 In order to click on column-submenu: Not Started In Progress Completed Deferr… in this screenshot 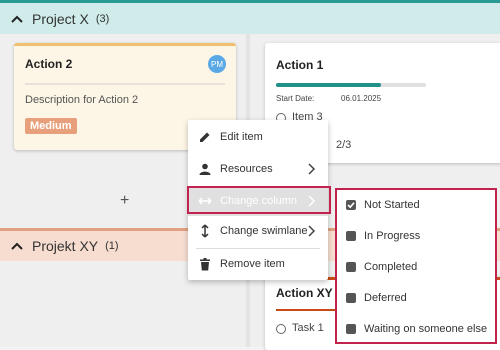, I will do `click(416, 266)`.